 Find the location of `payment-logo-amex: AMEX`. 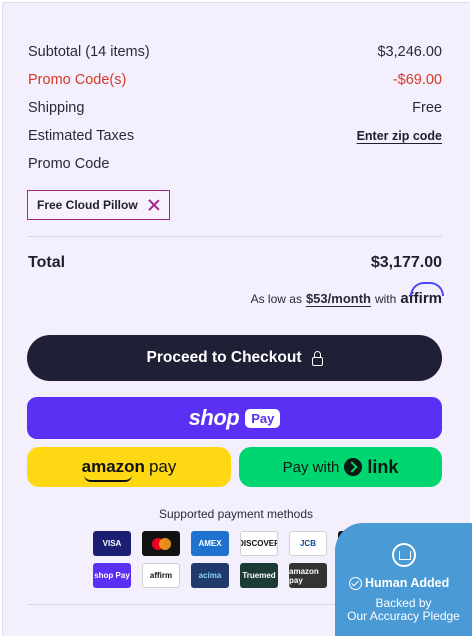

payment-logo-amex: AMEX is located at coordinates (210, 543).